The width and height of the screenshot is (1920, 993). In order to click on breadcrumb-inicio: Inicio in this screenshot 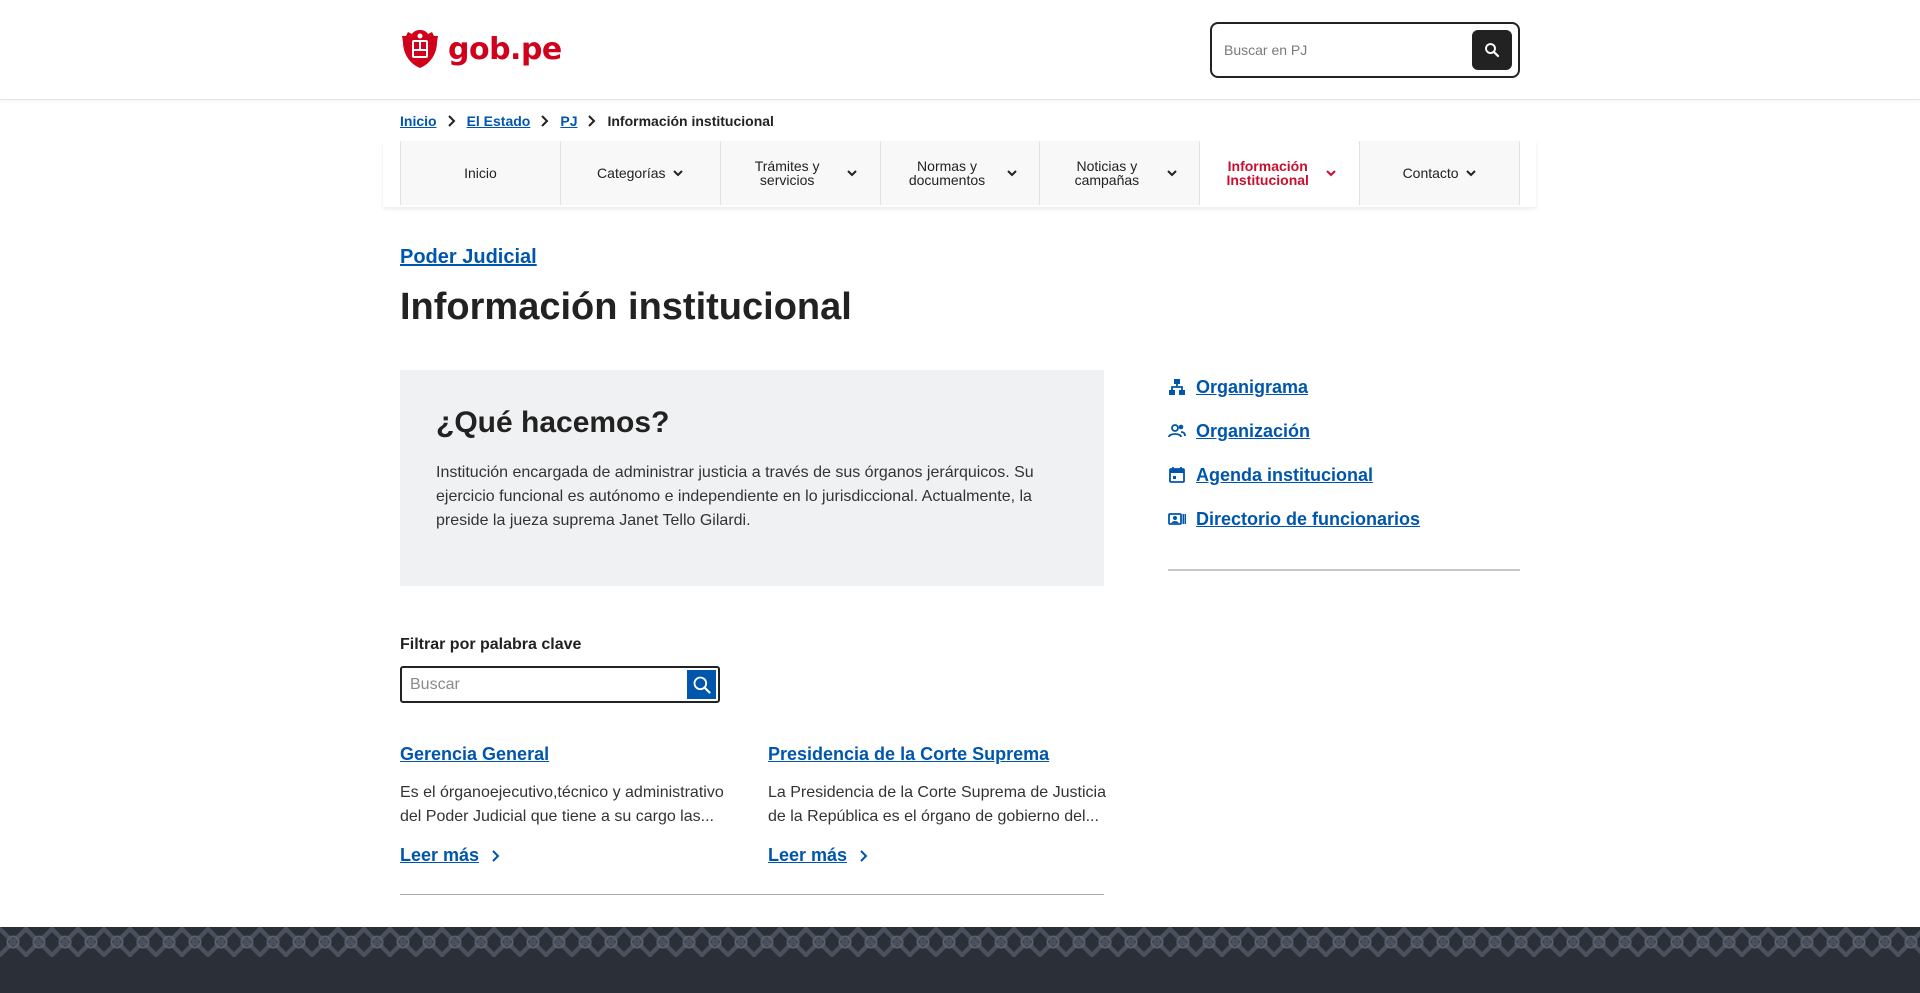, I will do `click(418, 121)`.